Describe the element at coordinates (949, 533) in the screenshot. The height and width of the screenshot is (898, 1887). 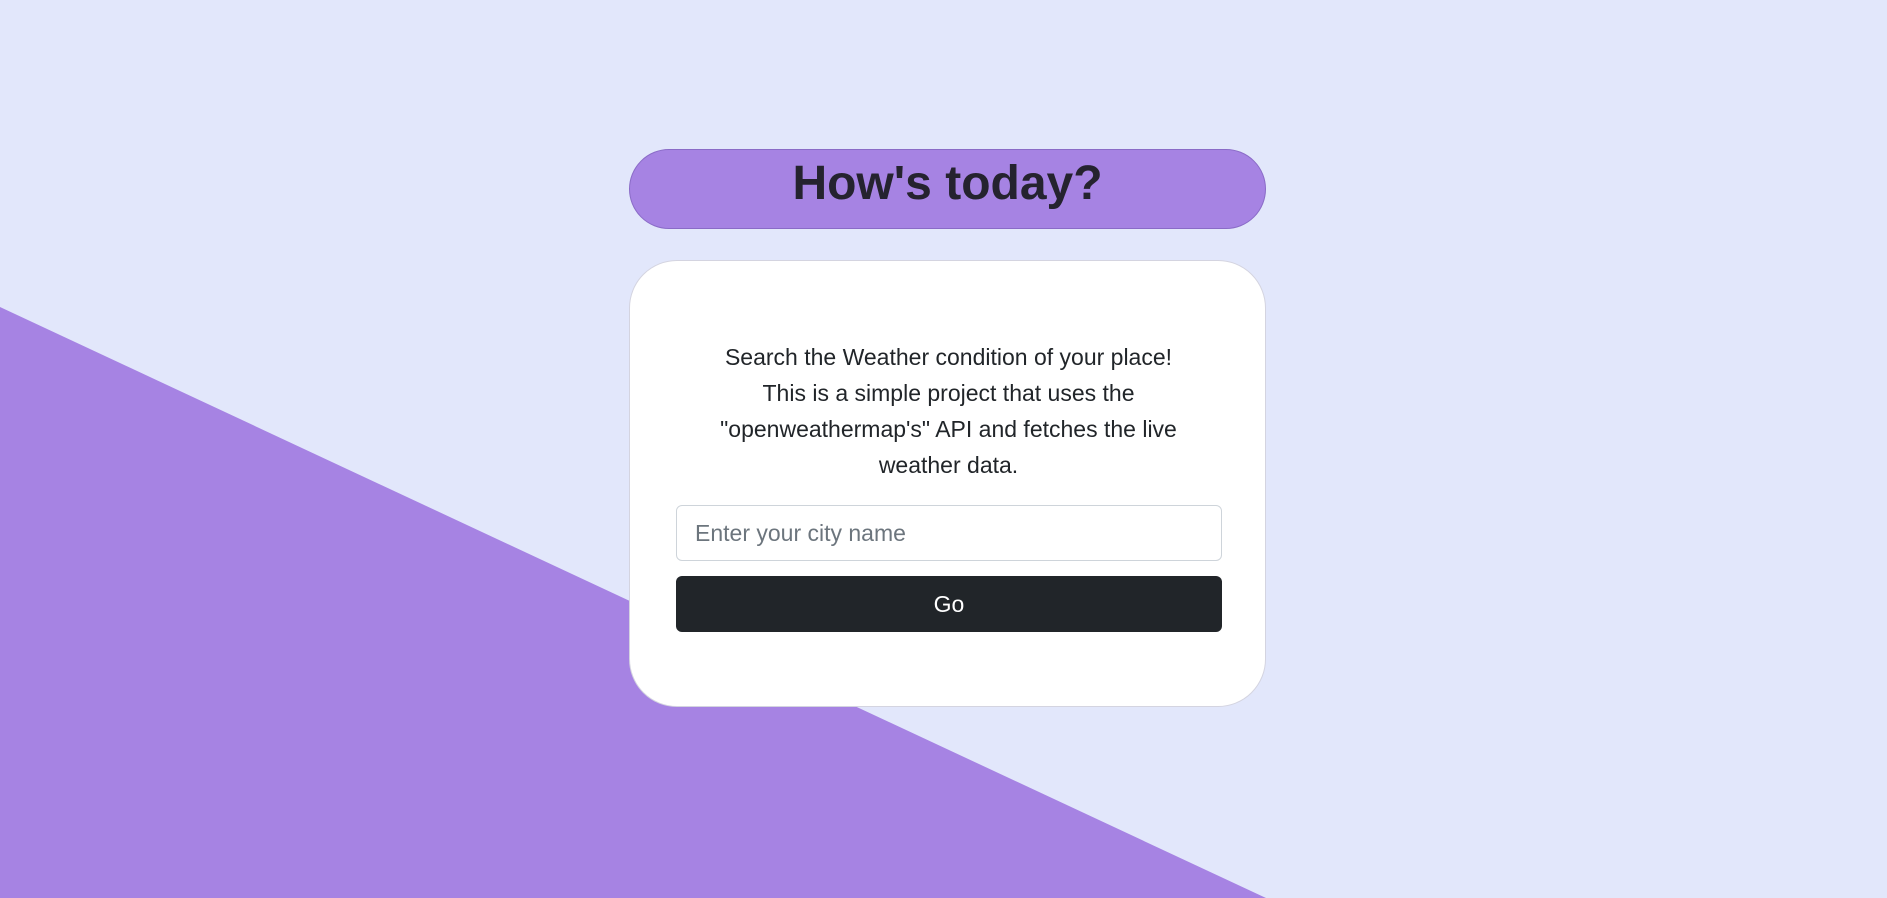
I see `city-name-input` at that location.